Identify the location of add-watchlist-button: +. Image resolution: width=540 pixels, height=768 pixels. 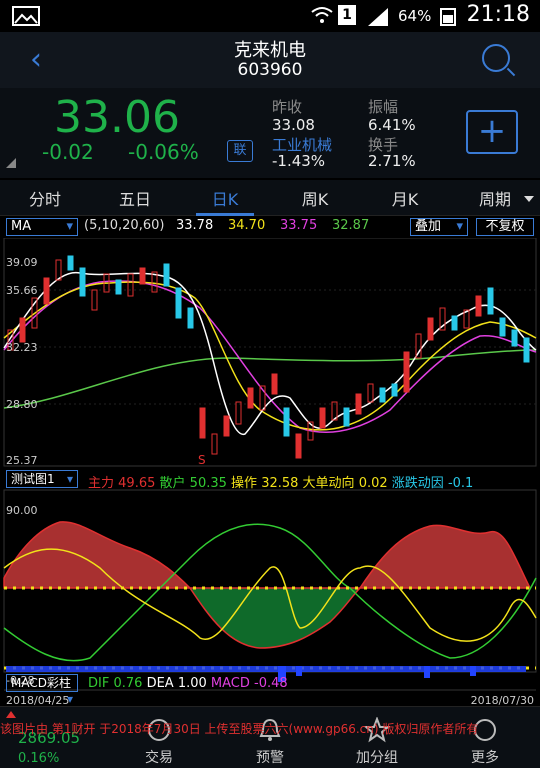
(492, 132).